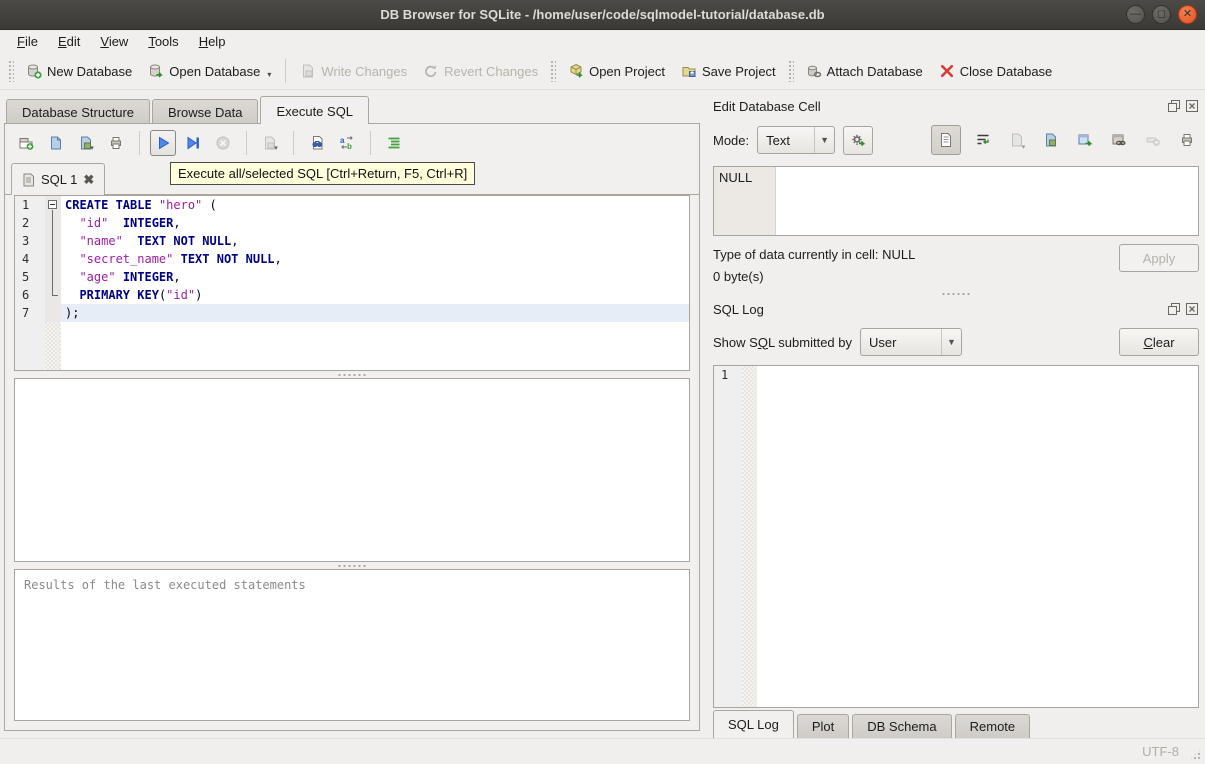  What do you see at coordinates (1085, 140) in the screenshot?
I see `export-icon` at bounding box center [1085, 140].